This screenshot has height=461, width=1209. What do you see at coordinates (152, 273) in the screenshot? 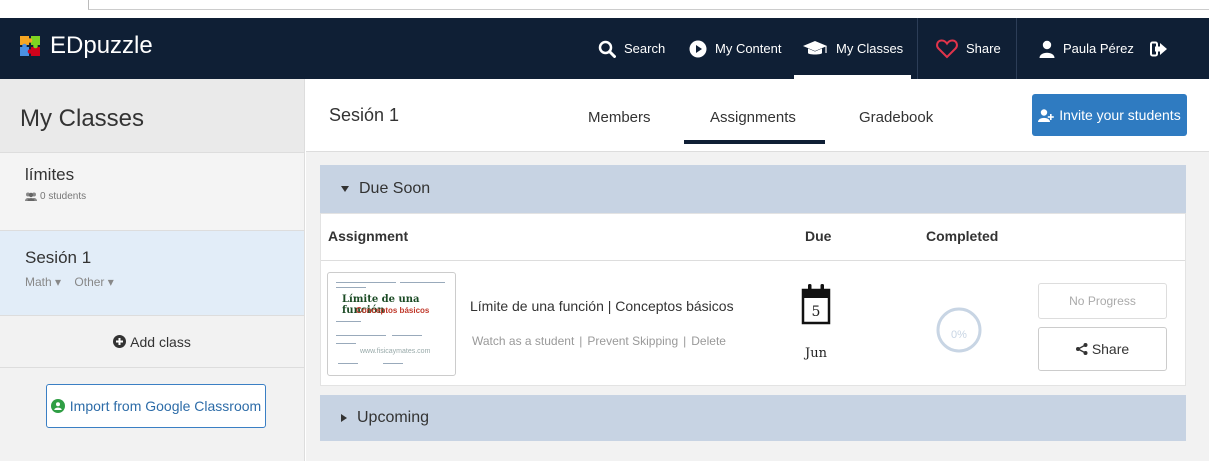
I see `sidebar-class-sesion-1: Sesión 1 Math ▾ Other ▾` at bounding box center [152, 273].